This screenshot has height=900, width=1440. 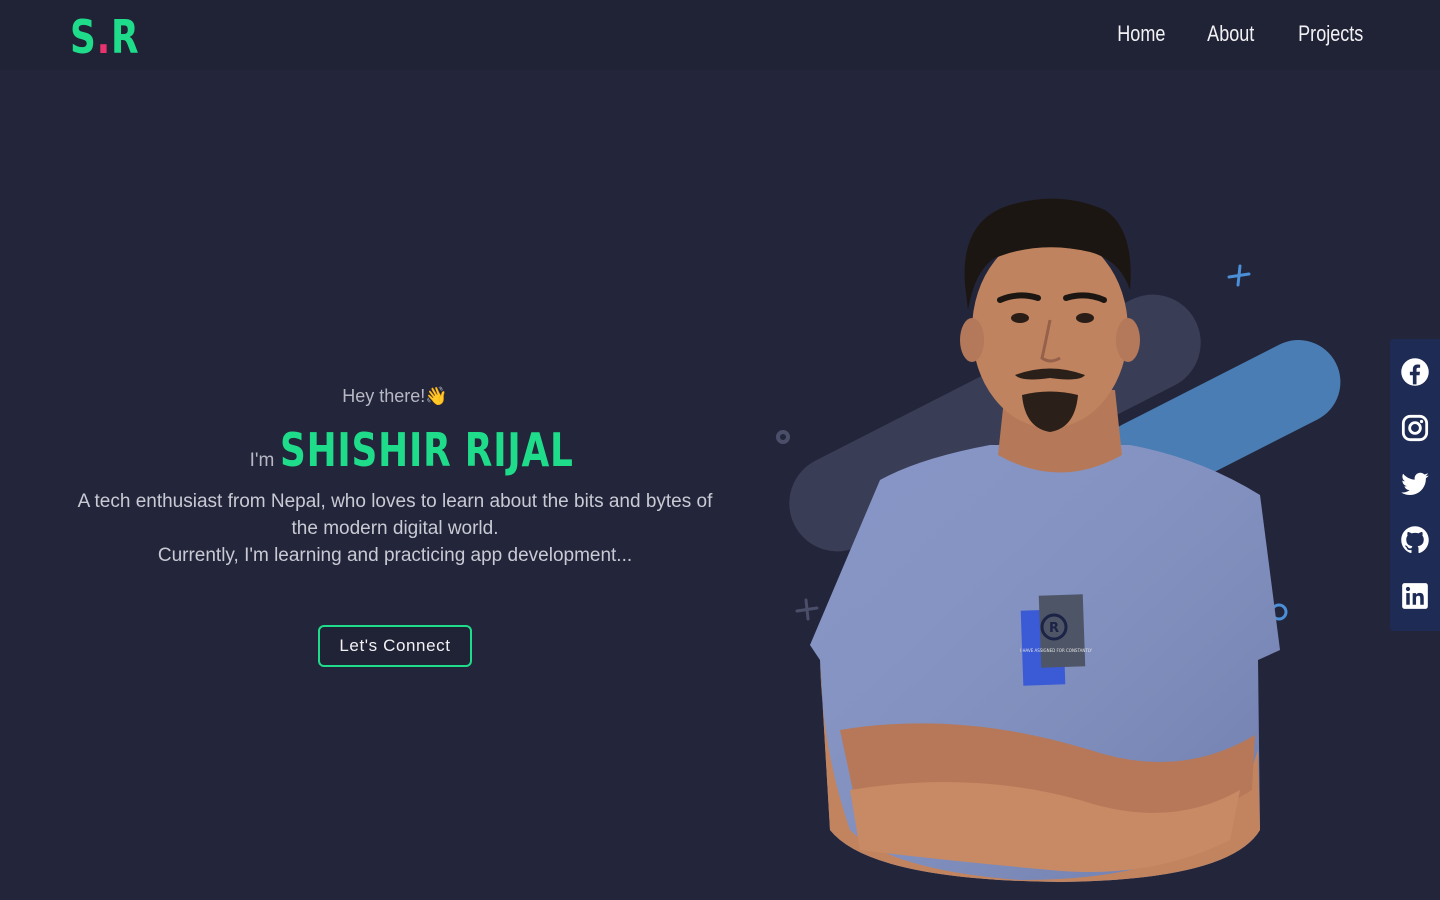 I want to click on im-label: I'm, so click(x=262, y=460).